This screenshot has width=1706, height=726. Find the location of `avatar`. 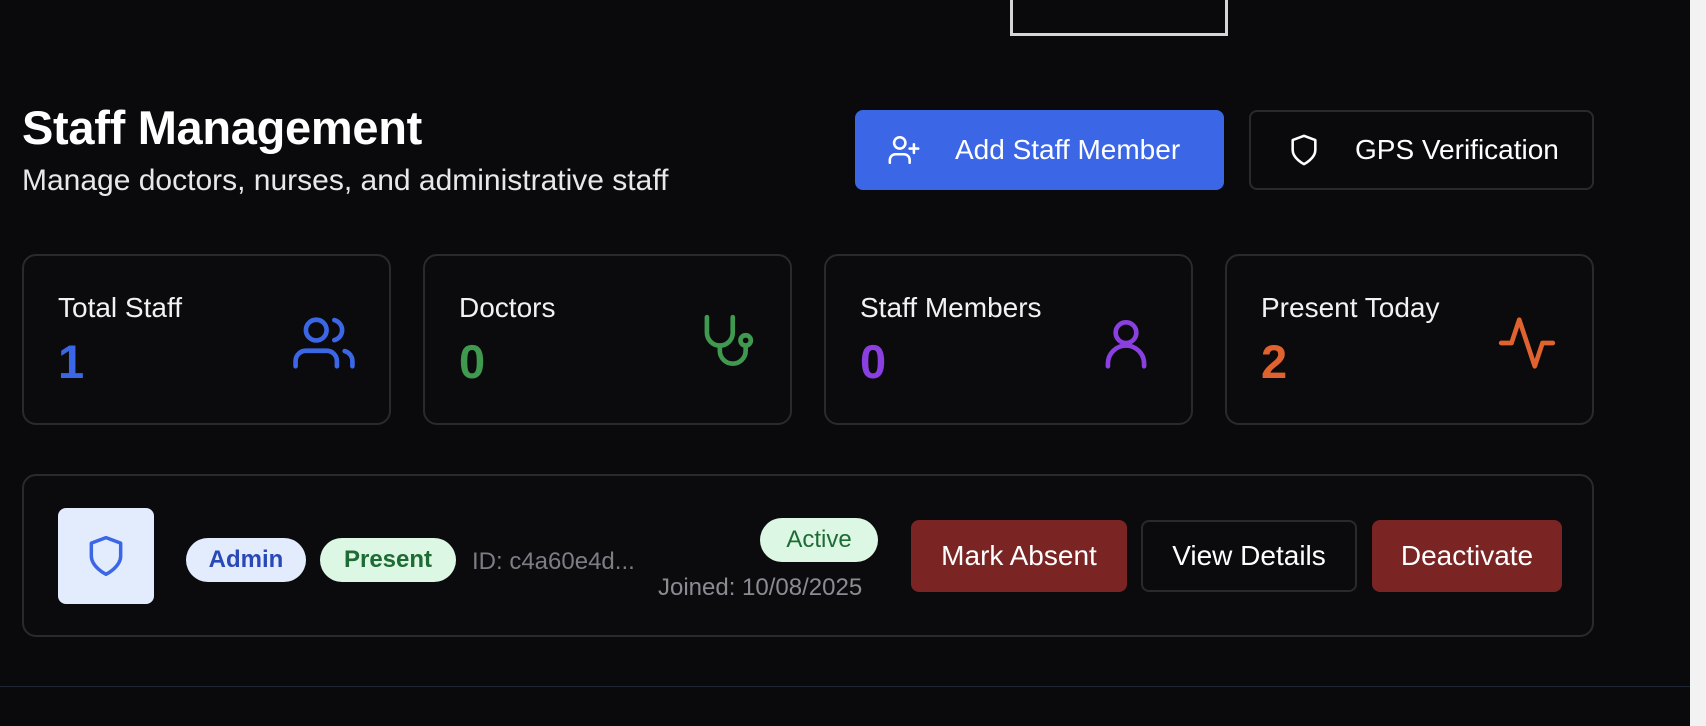

avatar is located at coordinates (106, 556).